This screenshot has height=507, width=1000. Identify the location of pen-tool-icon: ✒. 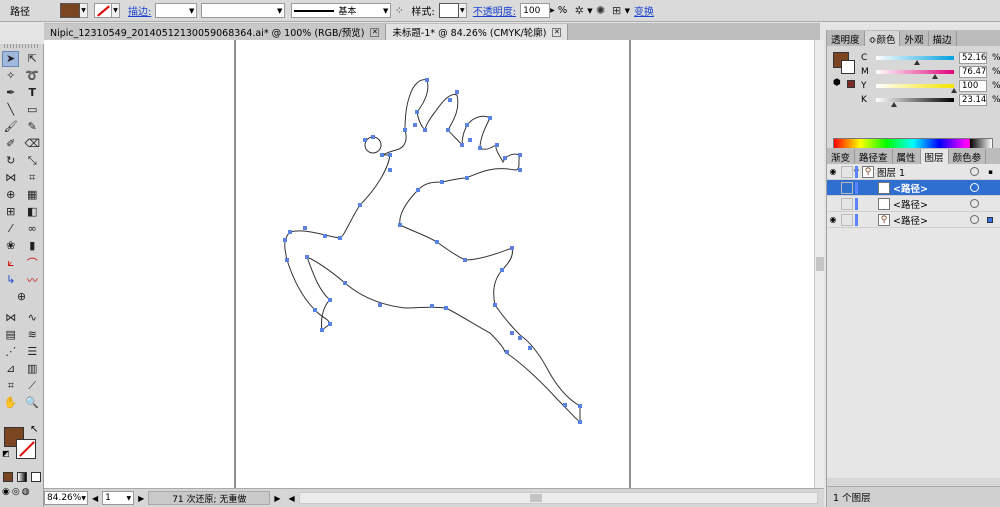
(10, 93).